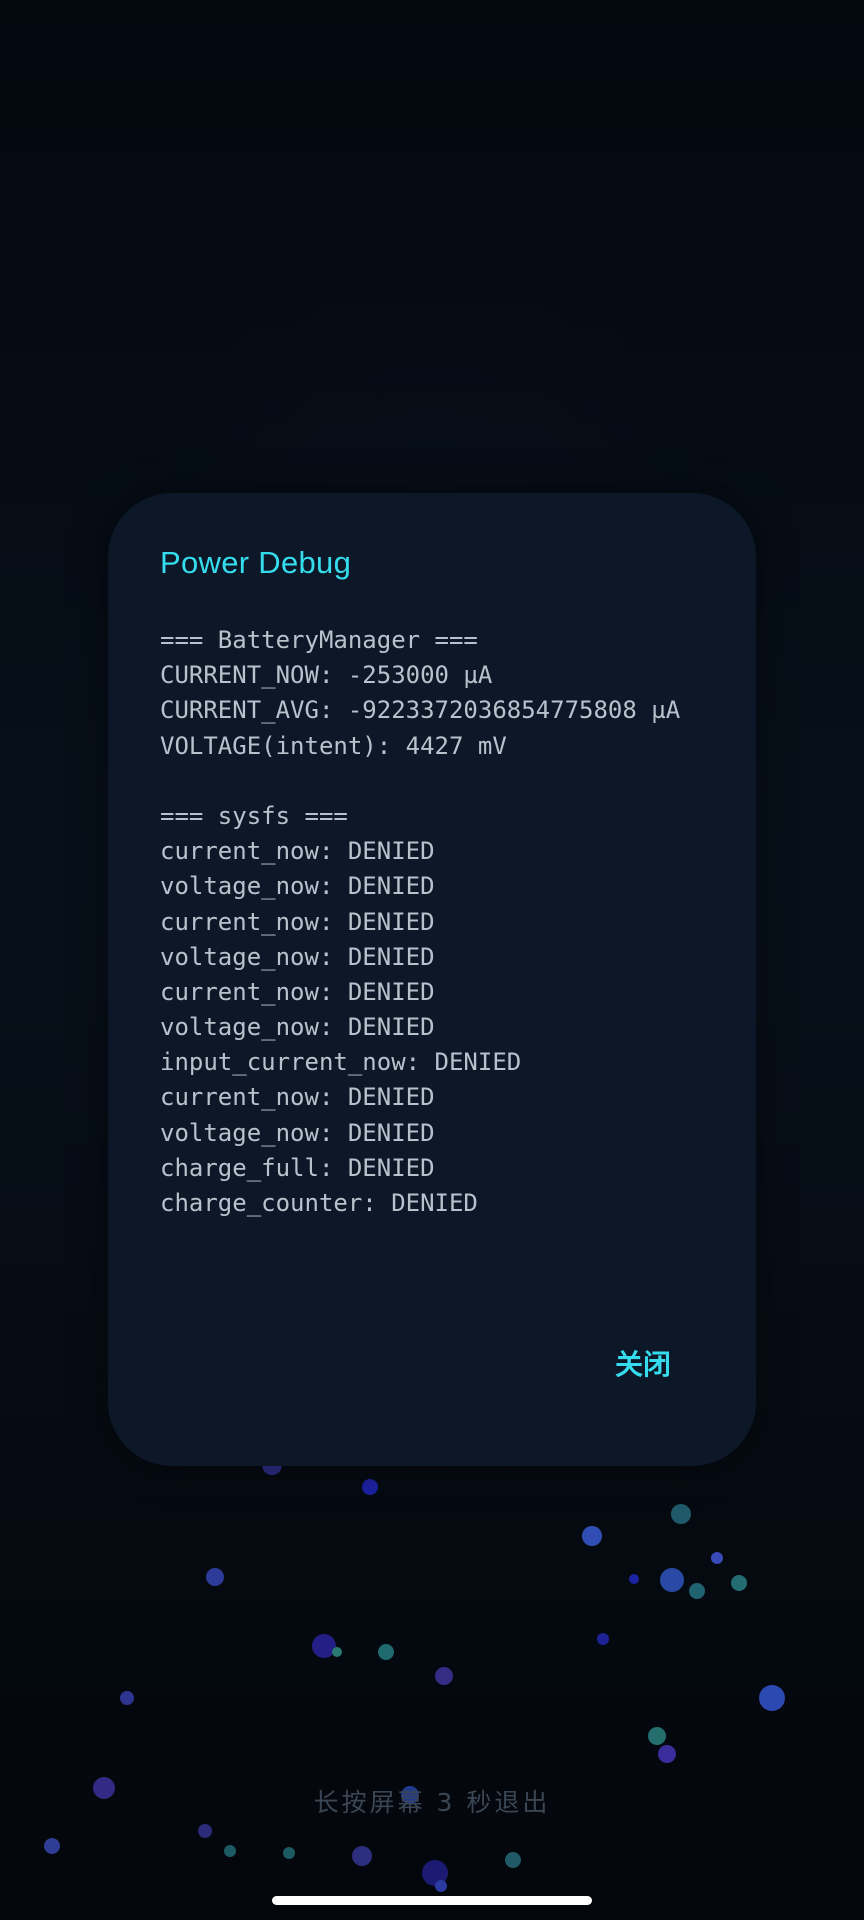 This screenshot has width=864, height=1920. Describe the element at coordinates (326, 675) in the screenshot. I see `current-now-reading: CURRENT_NOW: -253000 µA` at that location.